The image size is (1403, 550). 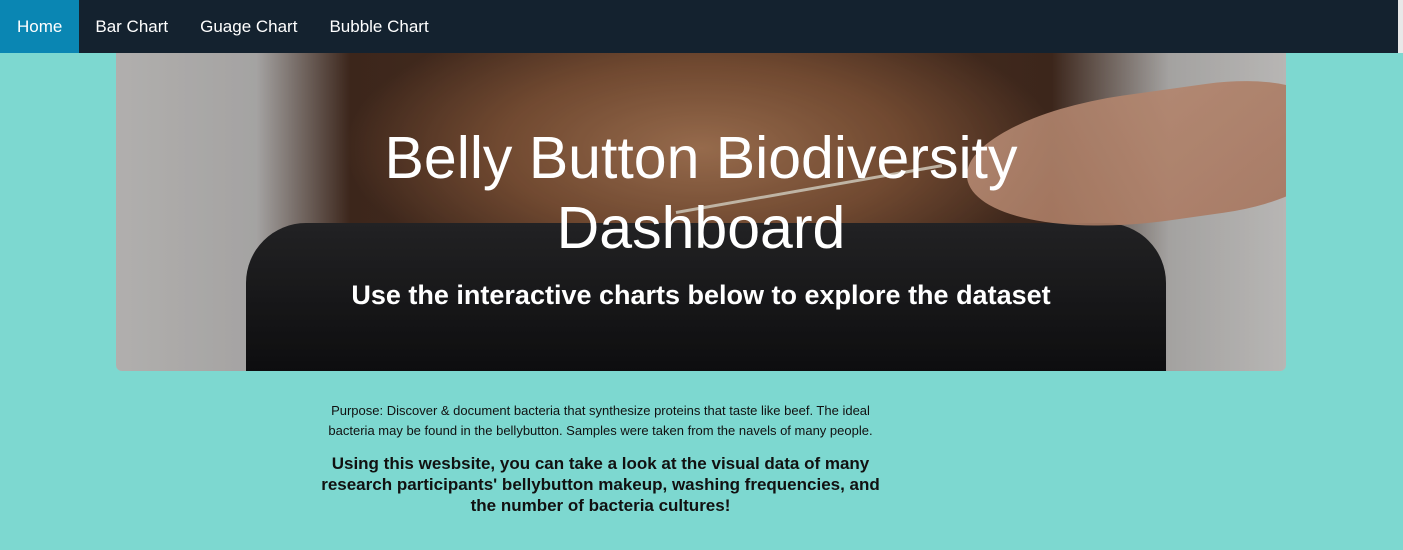 I want to click on page-title-line-1: Belly Button Biodiversity, so click(x=701, y=158).